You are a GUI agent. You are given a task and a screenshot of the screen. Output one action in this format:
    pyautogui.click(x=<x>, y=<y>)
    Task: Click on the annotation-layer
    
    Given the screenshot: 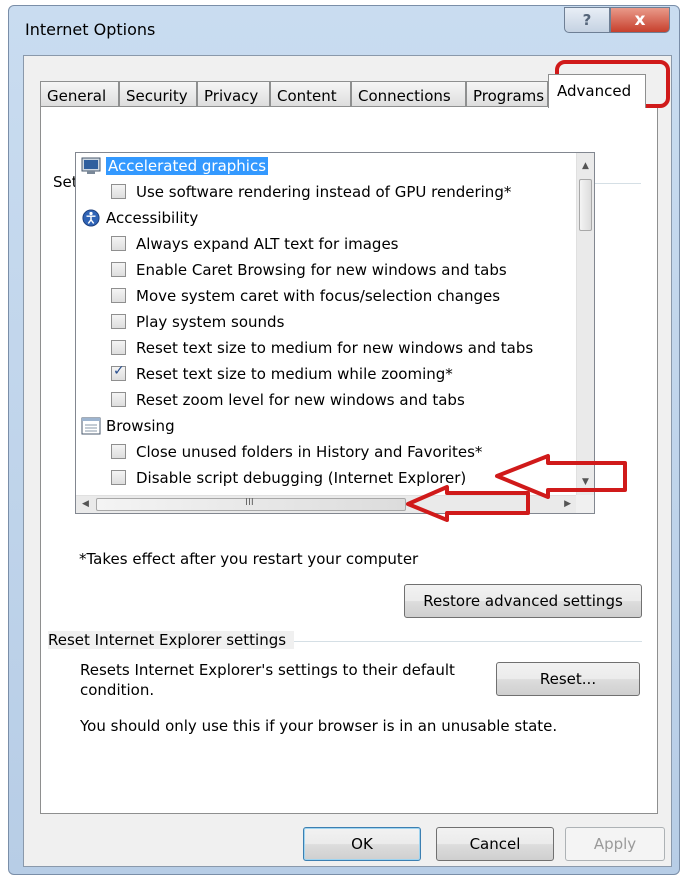 What is the action you would take?
    pyautogui.click(x=516, y=488)
    